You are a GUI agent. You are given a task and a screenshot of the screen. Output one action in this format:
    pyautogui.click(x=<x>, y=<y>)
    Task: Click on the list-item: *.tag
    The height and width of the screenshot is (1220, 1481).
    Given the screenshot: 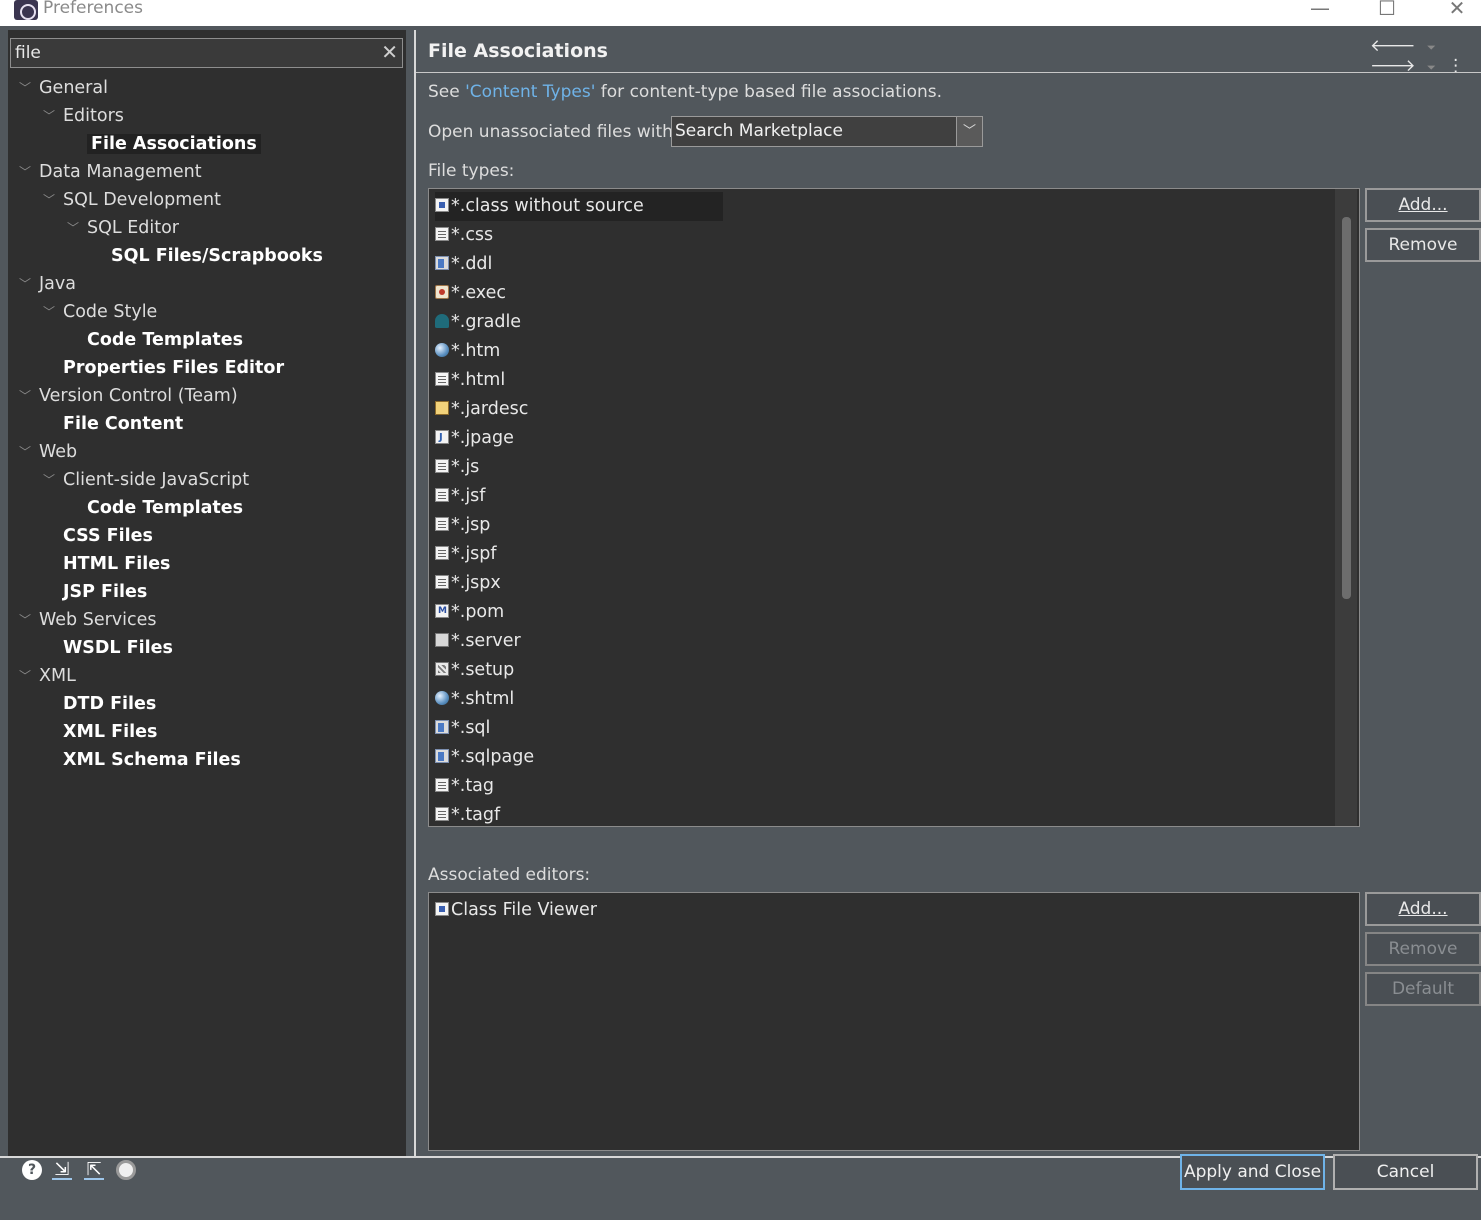 What is the action you would take?
    pyautogui.click(x=464, y=786)
    